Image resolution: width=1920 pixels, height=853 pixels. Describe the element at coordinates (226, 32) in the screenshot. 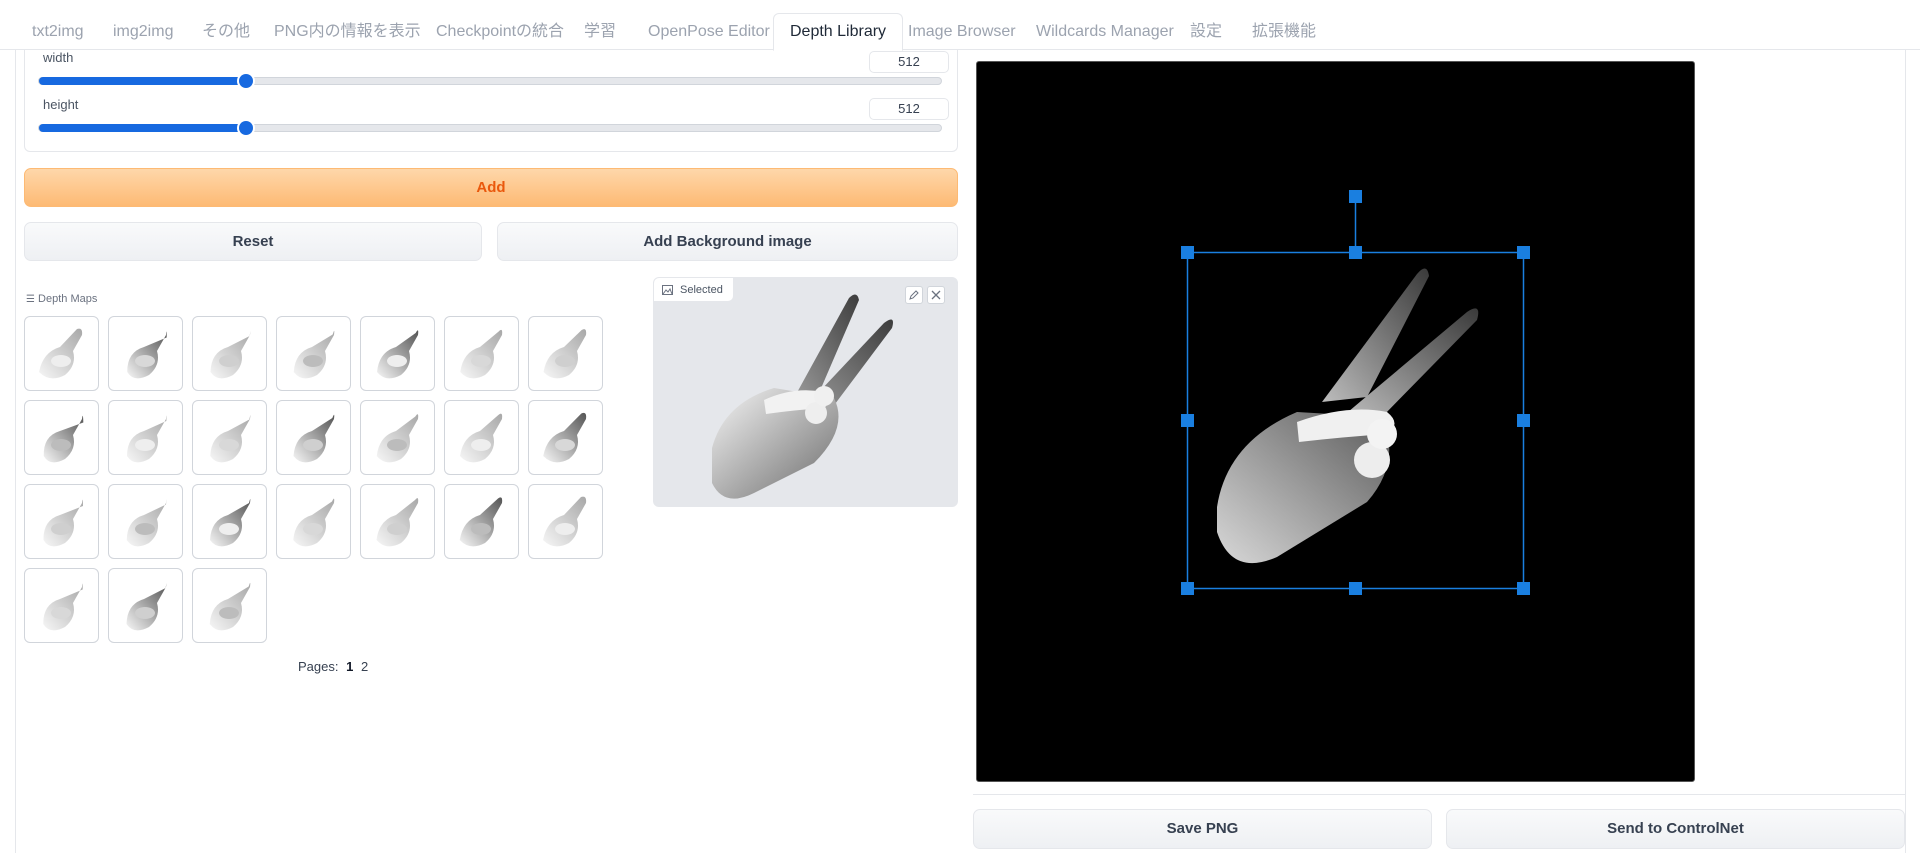

I see `tab-other: その他` at that location.